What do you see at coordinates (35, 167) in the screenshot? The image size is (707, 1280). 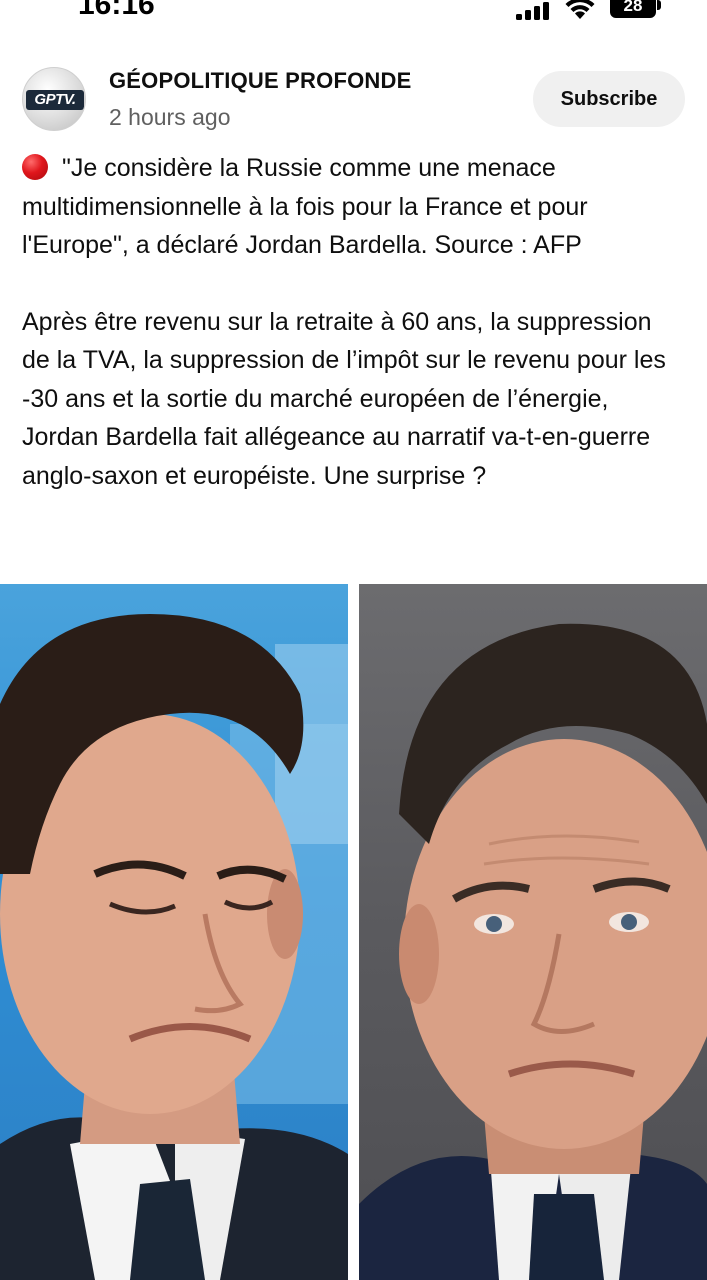 I see `red-circle-icon` at bounding box center [35, 167].